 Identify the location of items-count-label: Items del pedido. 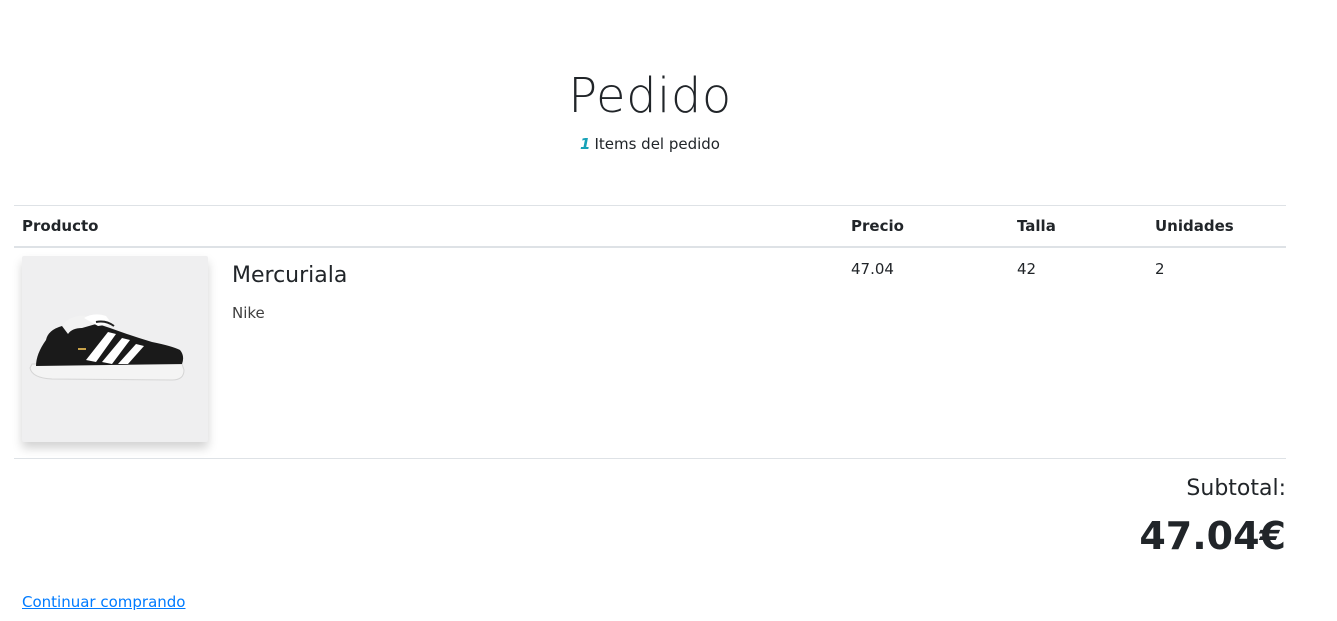
(657, 144).